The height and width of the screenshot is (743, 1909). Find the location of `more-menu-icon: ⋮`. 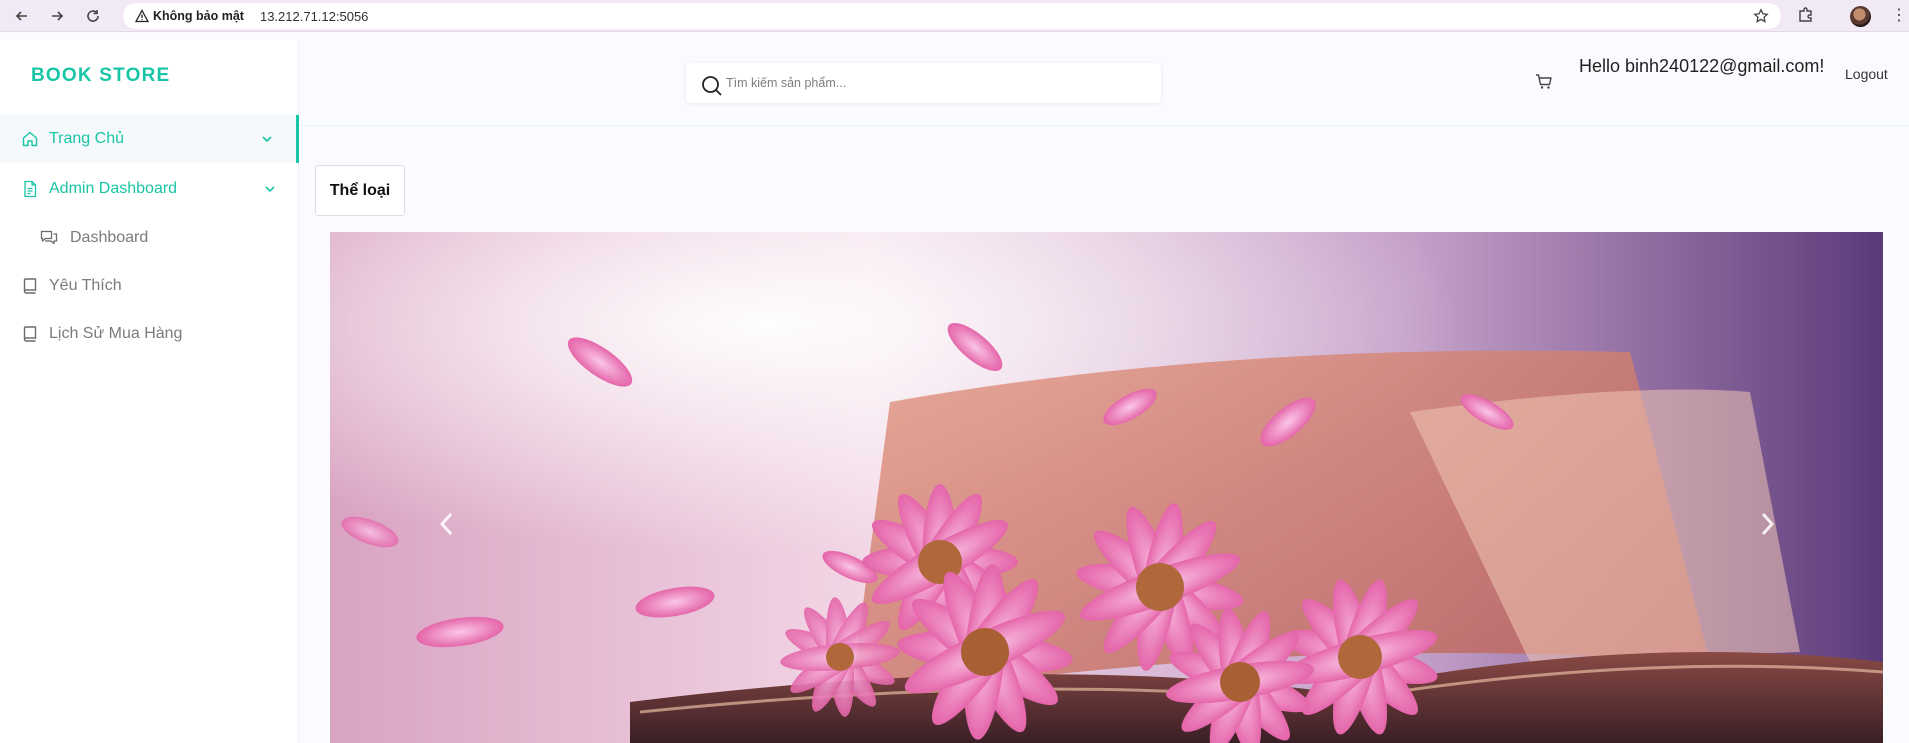

more-menu-icon: ⋮ is located at coordinates (1899, 16).